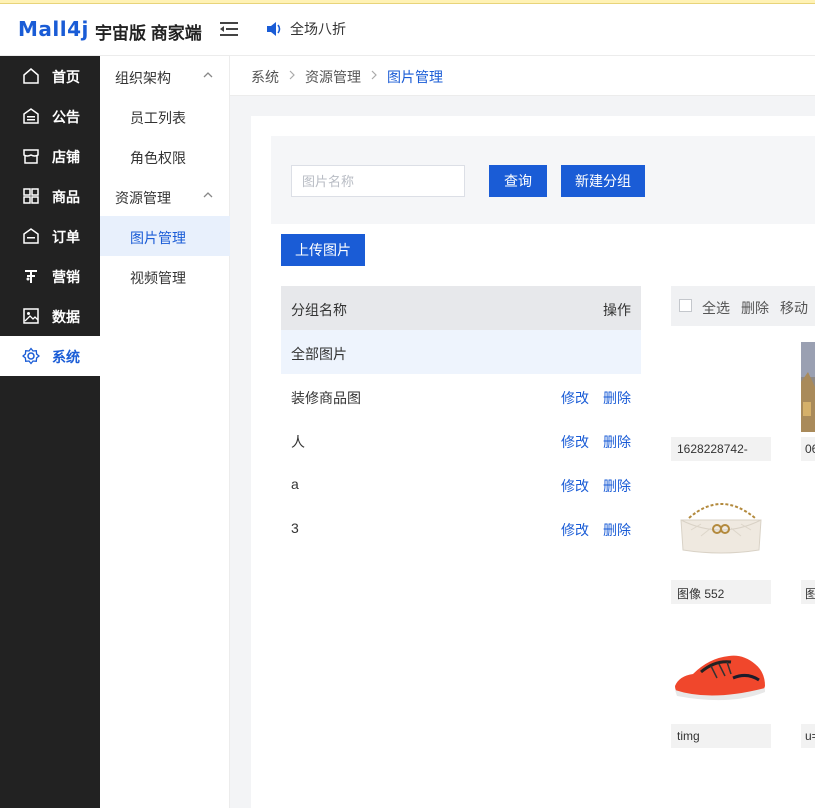 This screenshot has width=815, height=808. Describe the element at coordinates (143, 78) in the screenshot. I see `submenu-group-label: 组织架构` at that location.